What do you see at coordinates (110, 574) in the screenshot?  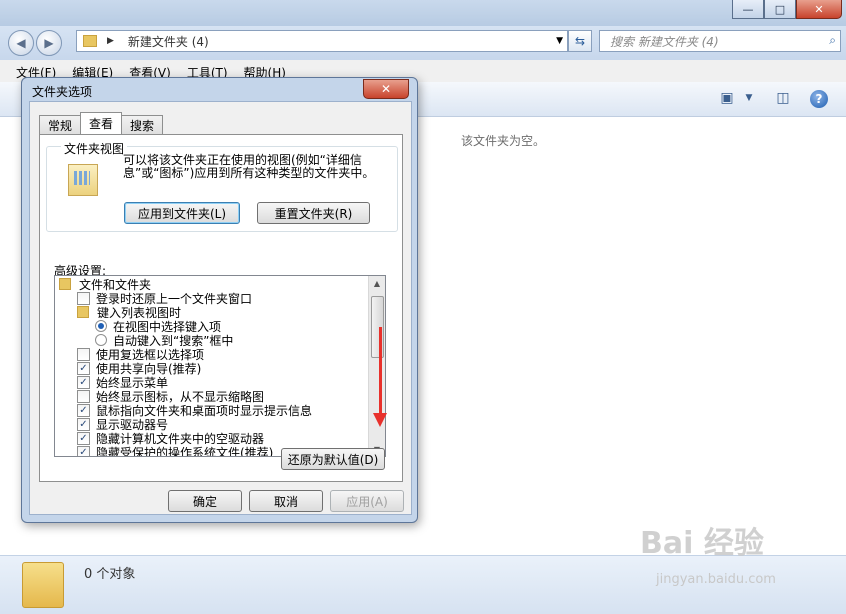 I see `item-count: 0 个对象` at bounding box center [110, 574].